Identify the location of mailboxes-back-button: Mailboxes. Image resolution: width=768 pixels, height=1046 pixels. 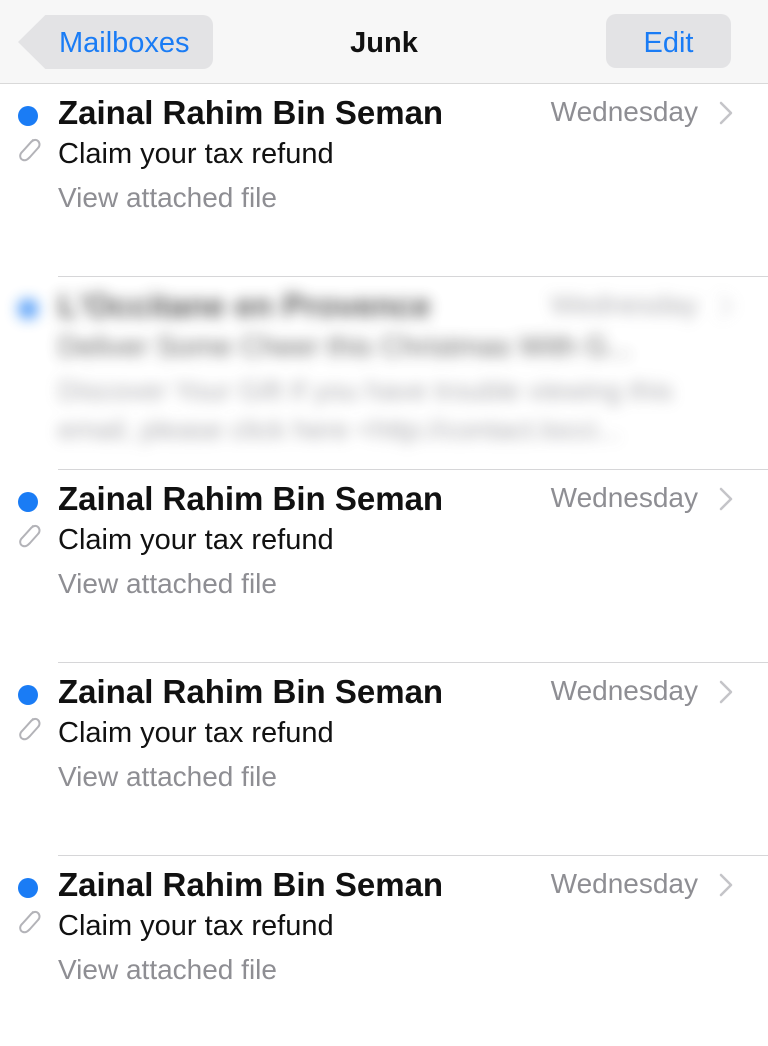
(115, 42).